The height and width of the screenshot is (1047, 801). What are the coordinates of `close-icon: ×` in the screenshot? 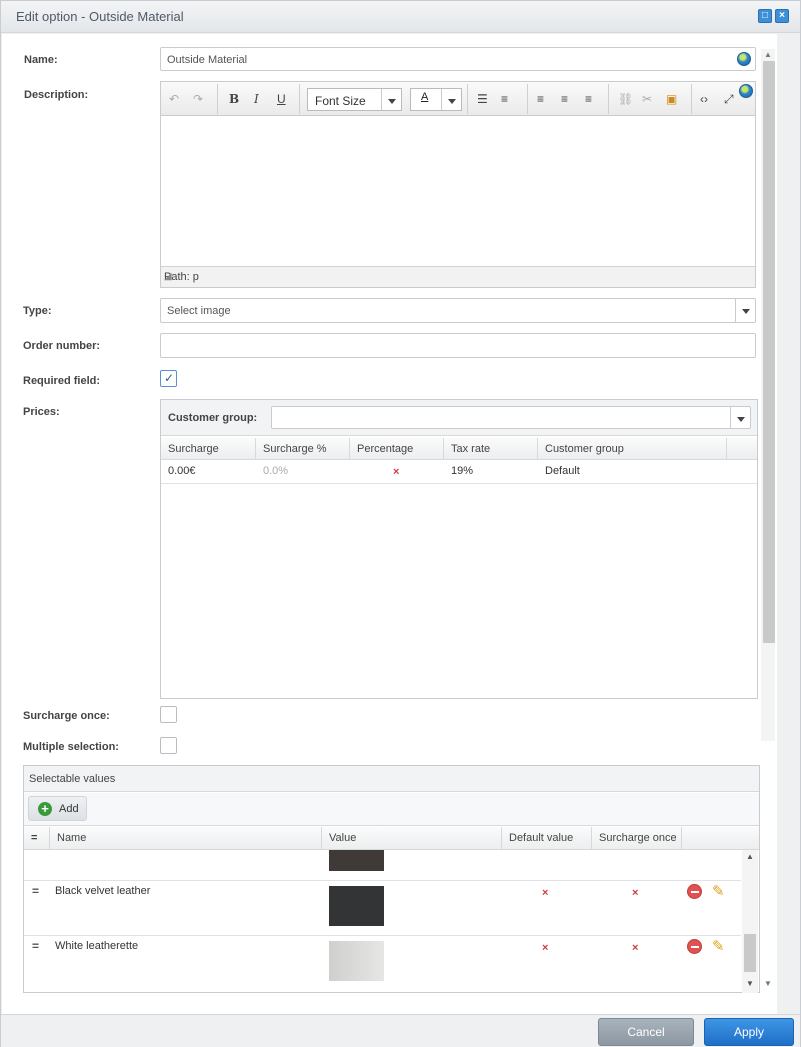 It's located at (782, 16).